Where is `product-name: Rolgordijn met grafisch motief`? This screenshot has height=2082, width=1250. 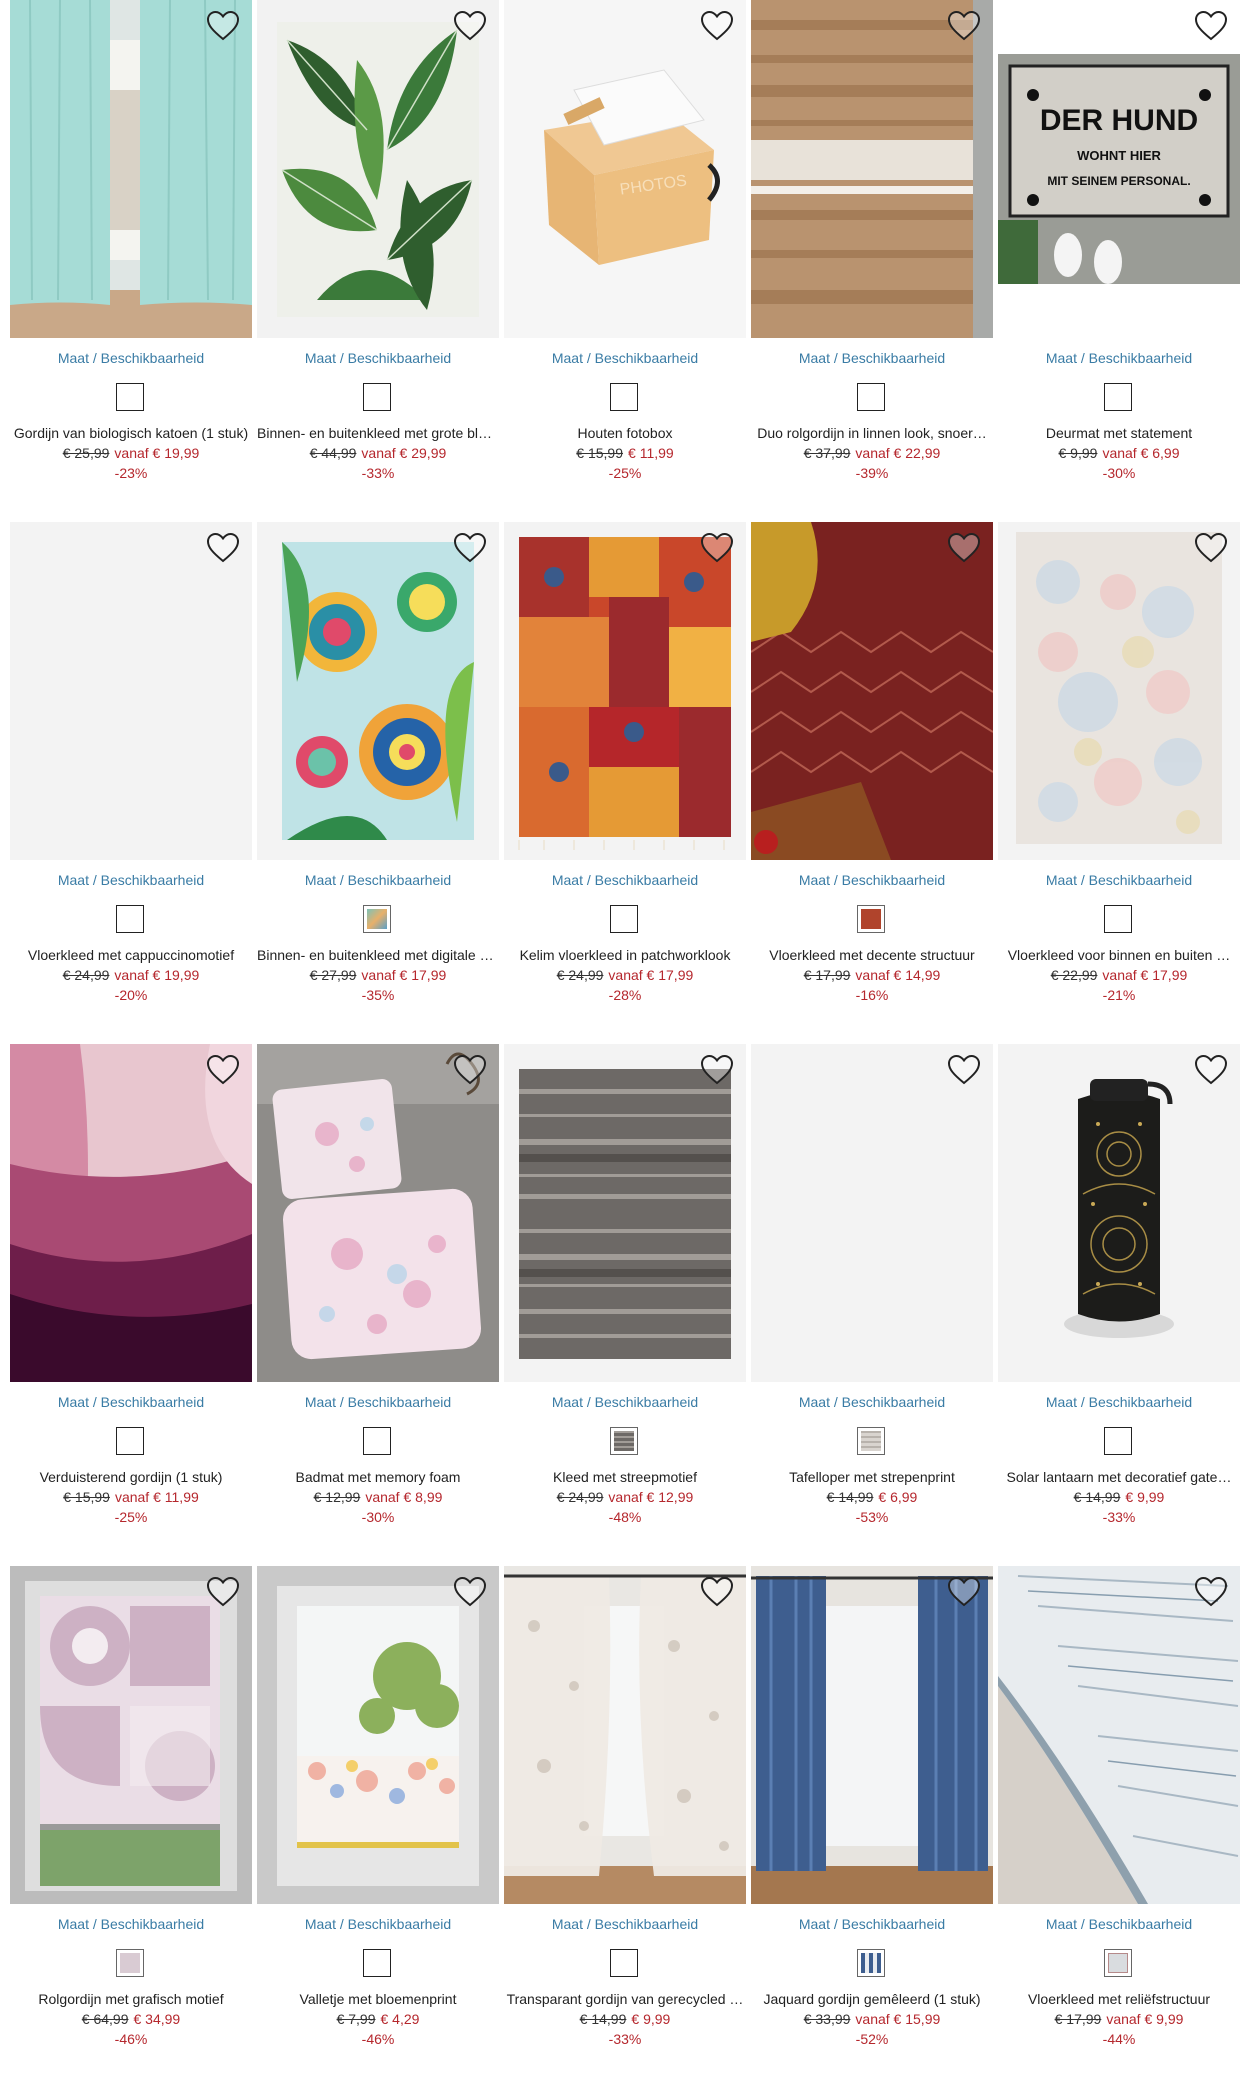 product-name: Rolgordijn met grafisch motief is located at coordinates (131, 1999).